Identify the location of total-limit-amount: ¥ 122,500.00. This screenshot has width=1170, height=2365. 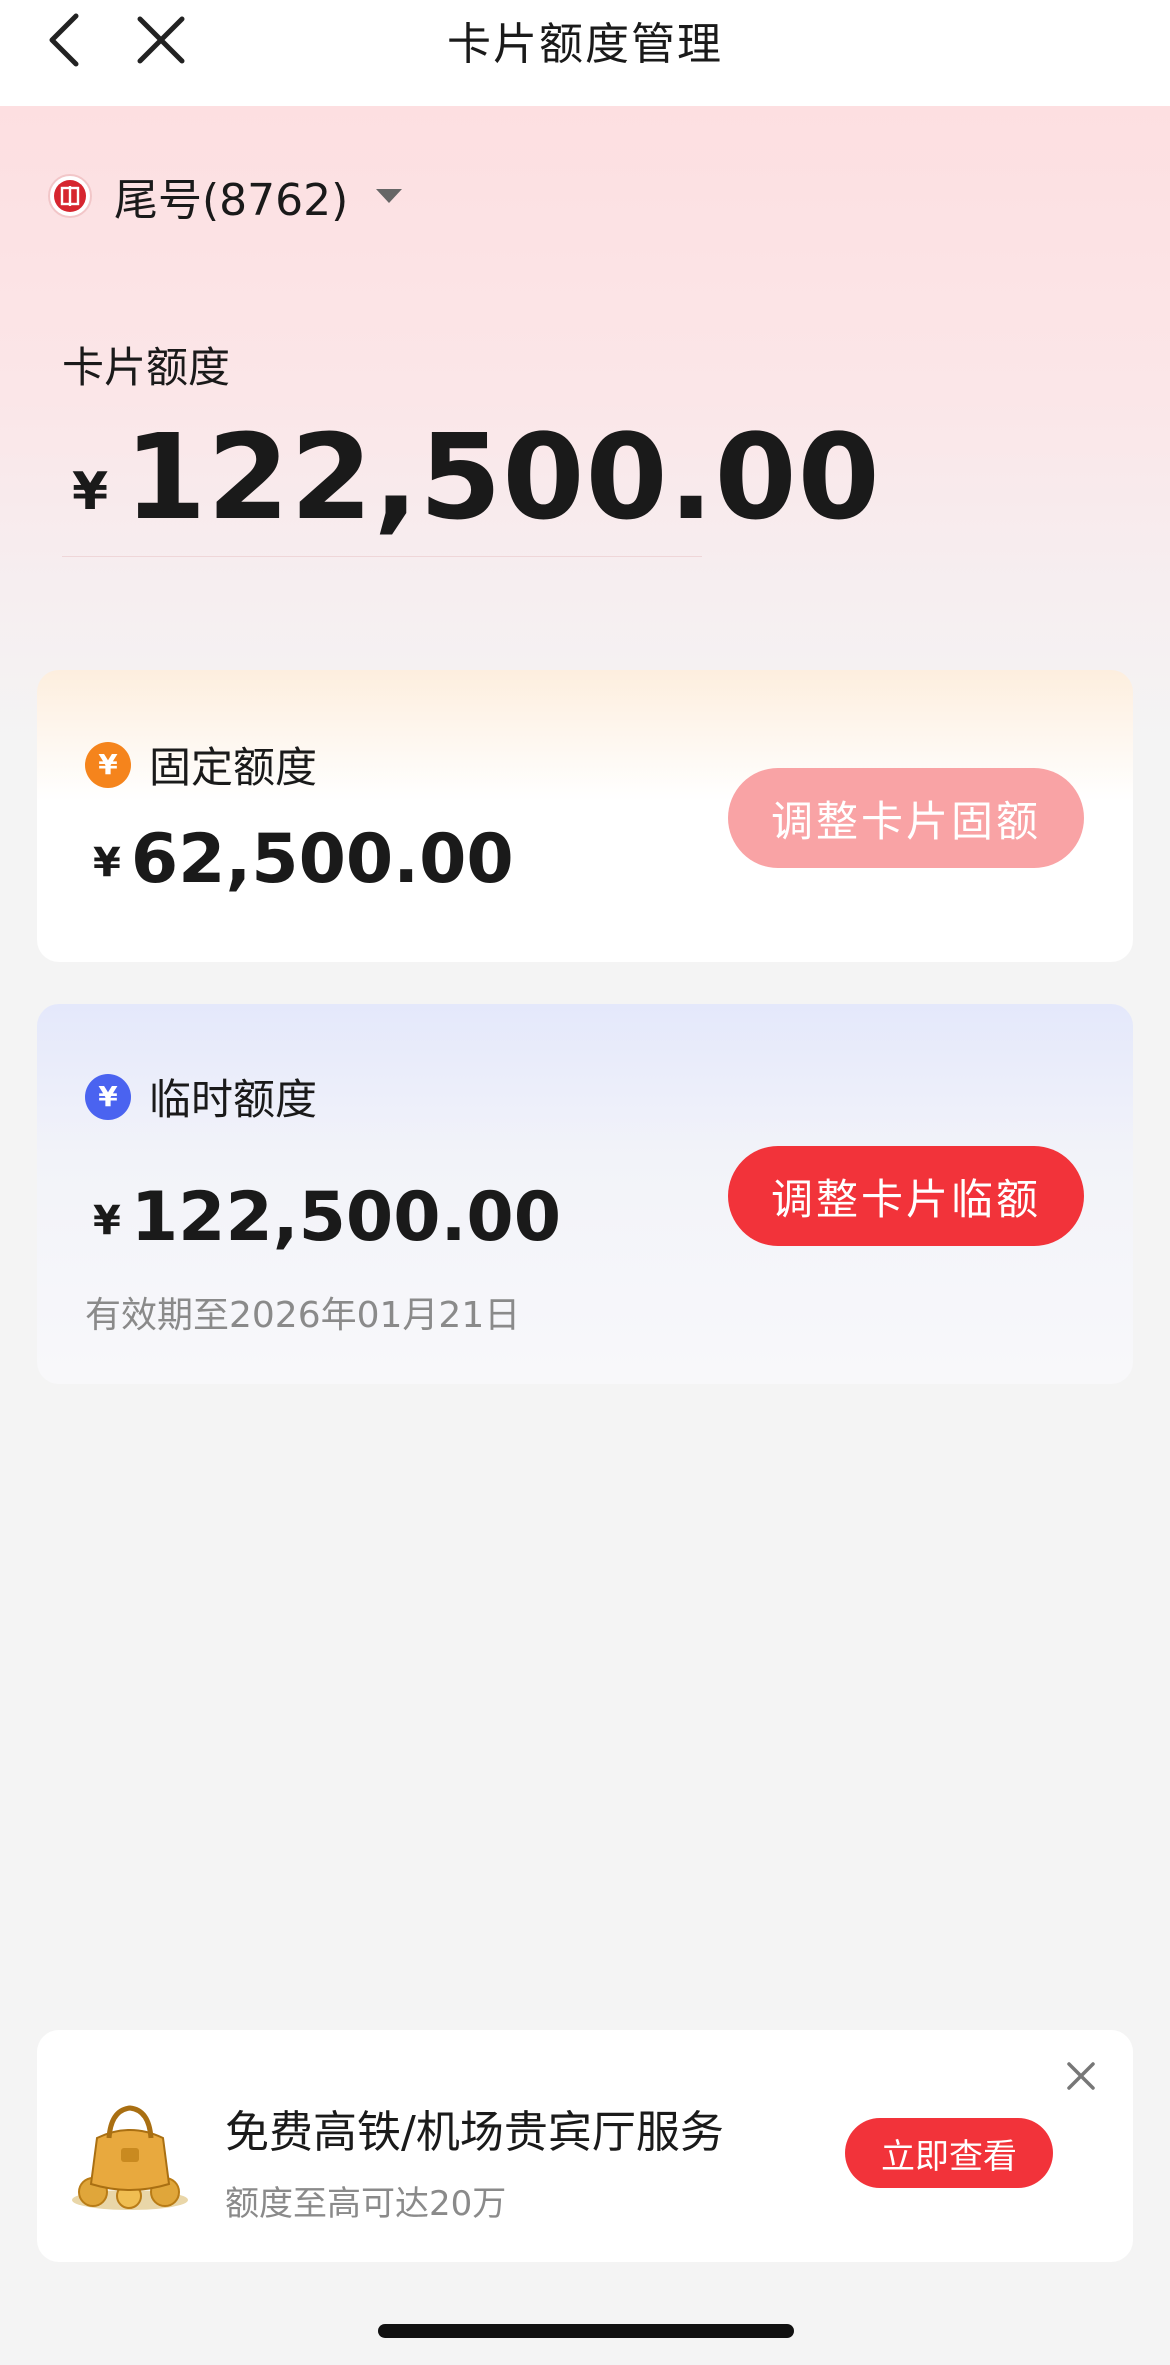
(476, 477).